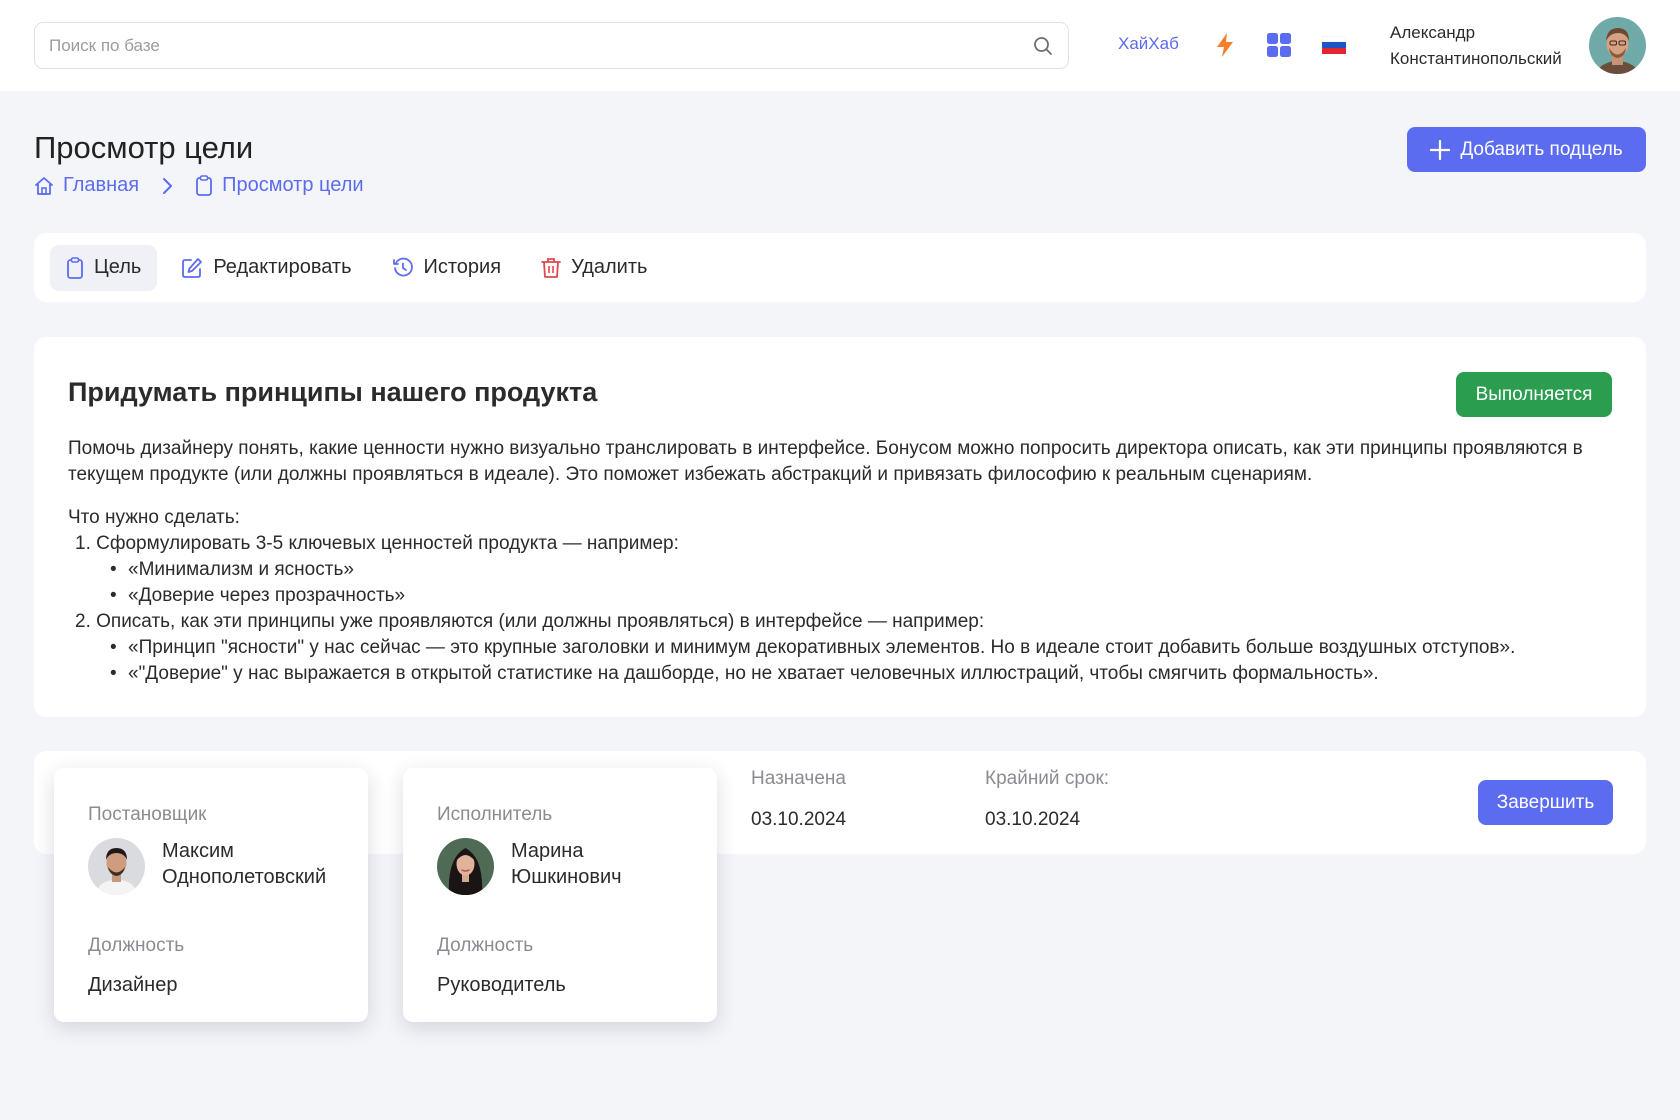  What do you see at coordinates (566, 877) in the screenshot?
I see `executor-last-name: Юшкинович` at bounding box center [566, 877].